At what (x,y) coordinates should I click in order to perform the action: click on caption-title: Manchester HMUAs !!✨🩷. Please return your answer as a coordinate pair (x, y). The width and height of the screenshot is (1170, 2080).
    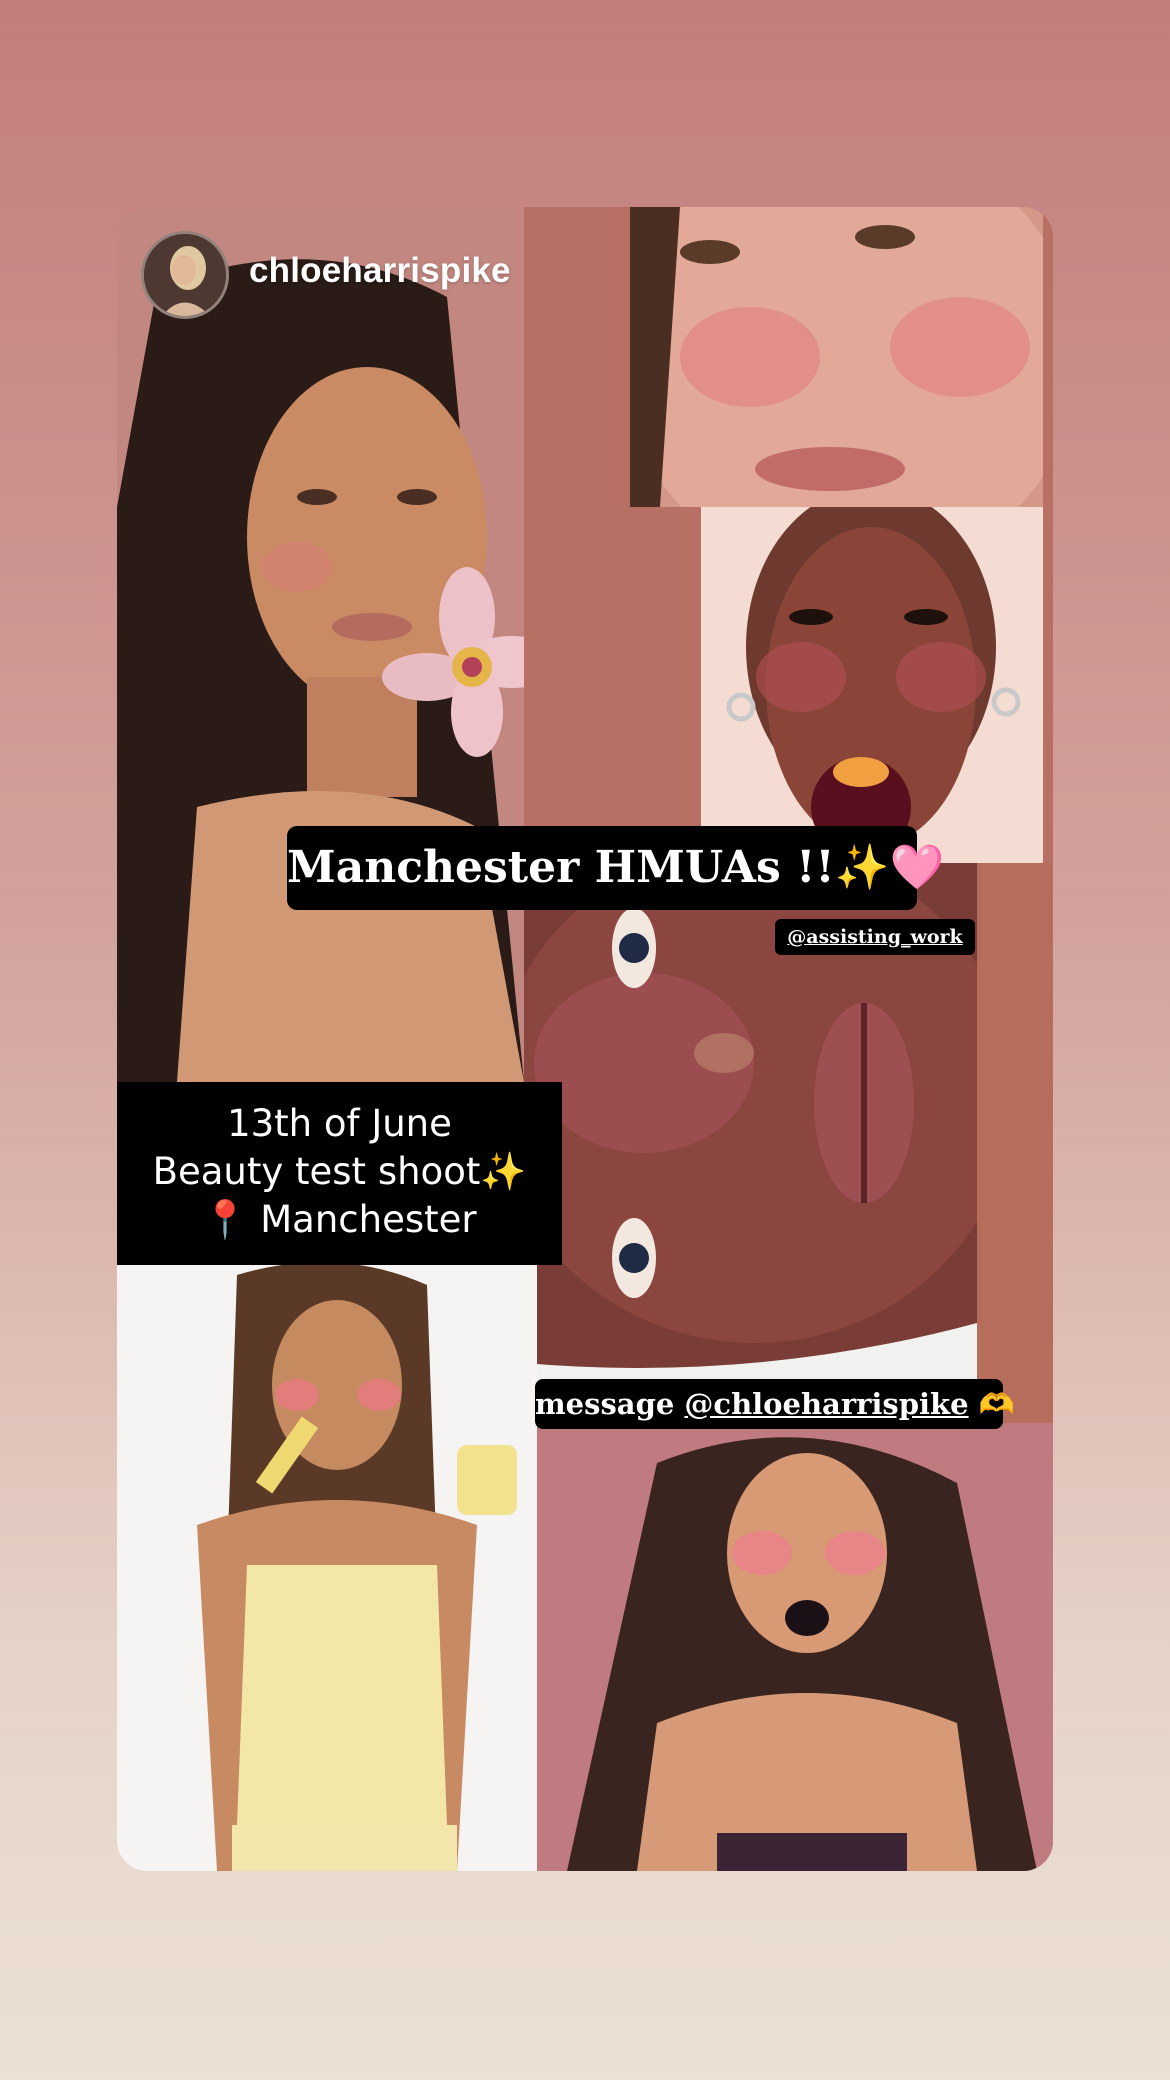
    Looking at the image, I should click on (615, 868).